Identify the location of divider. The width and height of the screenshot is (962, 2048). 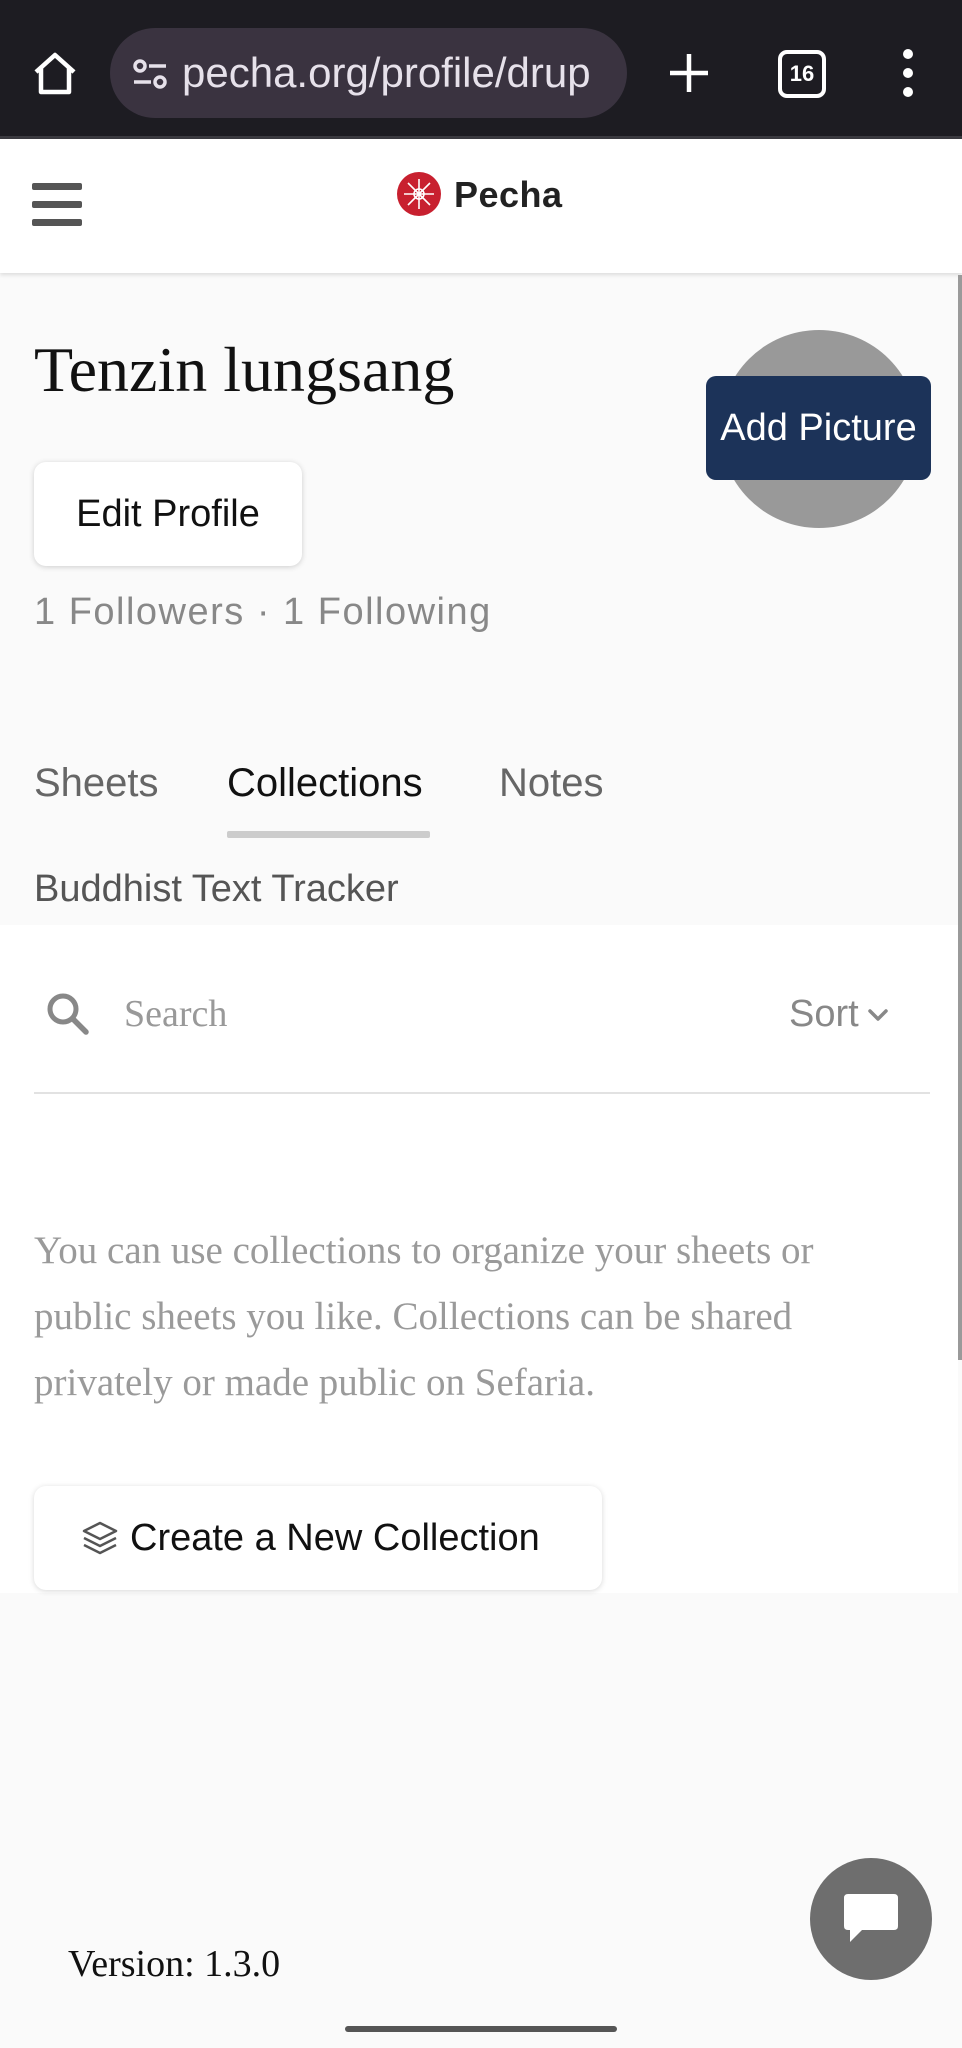
(482, 1093).